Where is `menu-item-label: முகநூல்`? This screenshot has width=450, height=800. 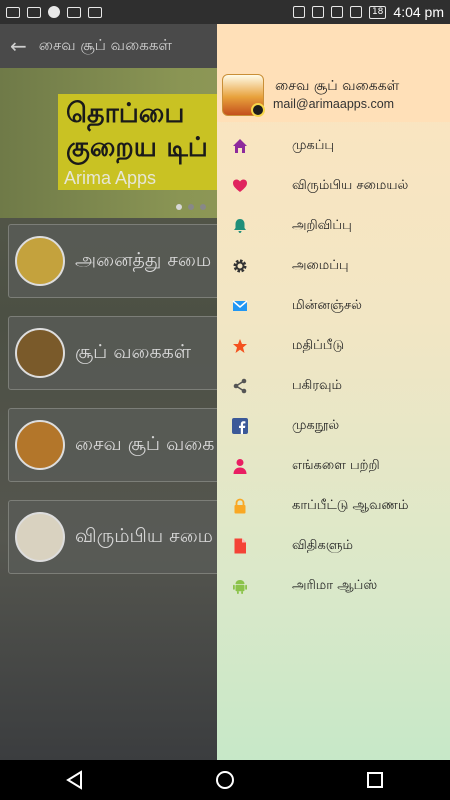 menu-item-label: முகநூல் is located at coordinates (316, 425).